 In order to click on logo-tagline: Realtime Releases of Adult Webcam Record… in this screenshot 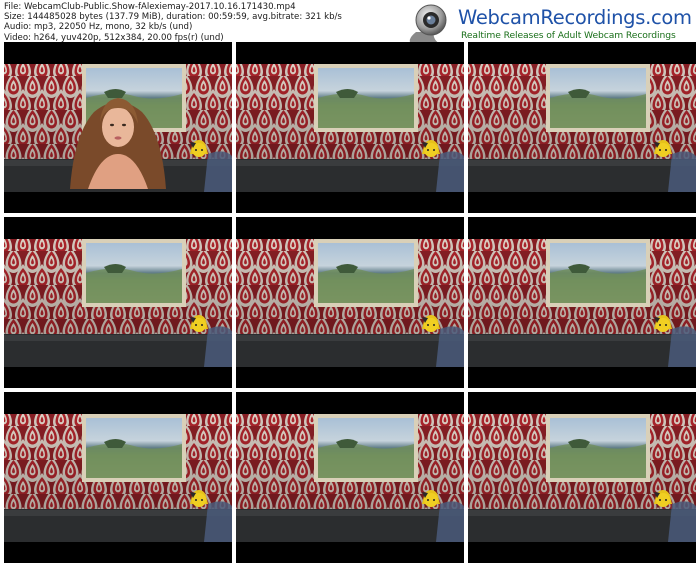, I will do `click(568, 35)`.